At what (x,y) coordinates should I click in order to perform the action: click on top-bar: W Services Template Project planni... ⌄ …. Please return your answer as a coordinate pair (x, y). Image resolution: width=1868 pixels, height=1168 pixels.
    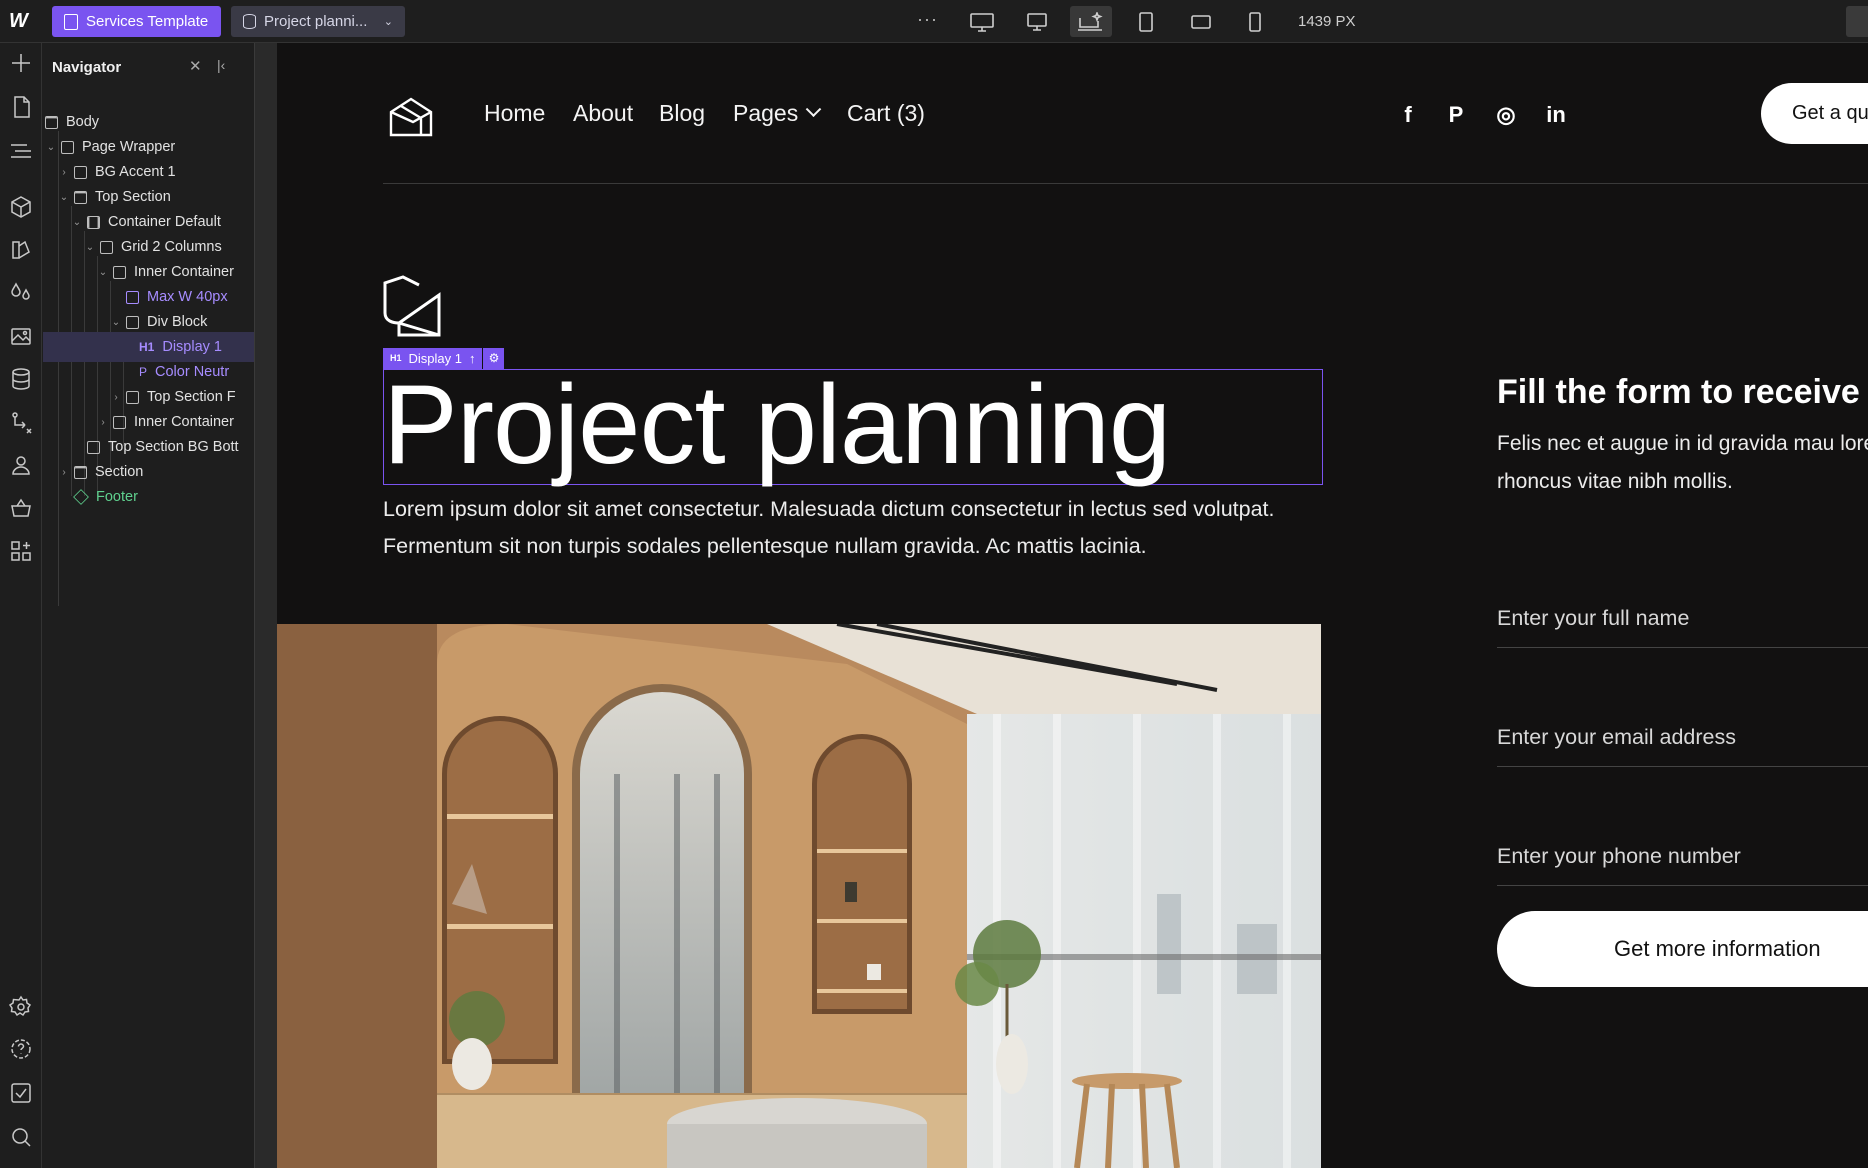
    Looking at the image, I should click on (934, 21).